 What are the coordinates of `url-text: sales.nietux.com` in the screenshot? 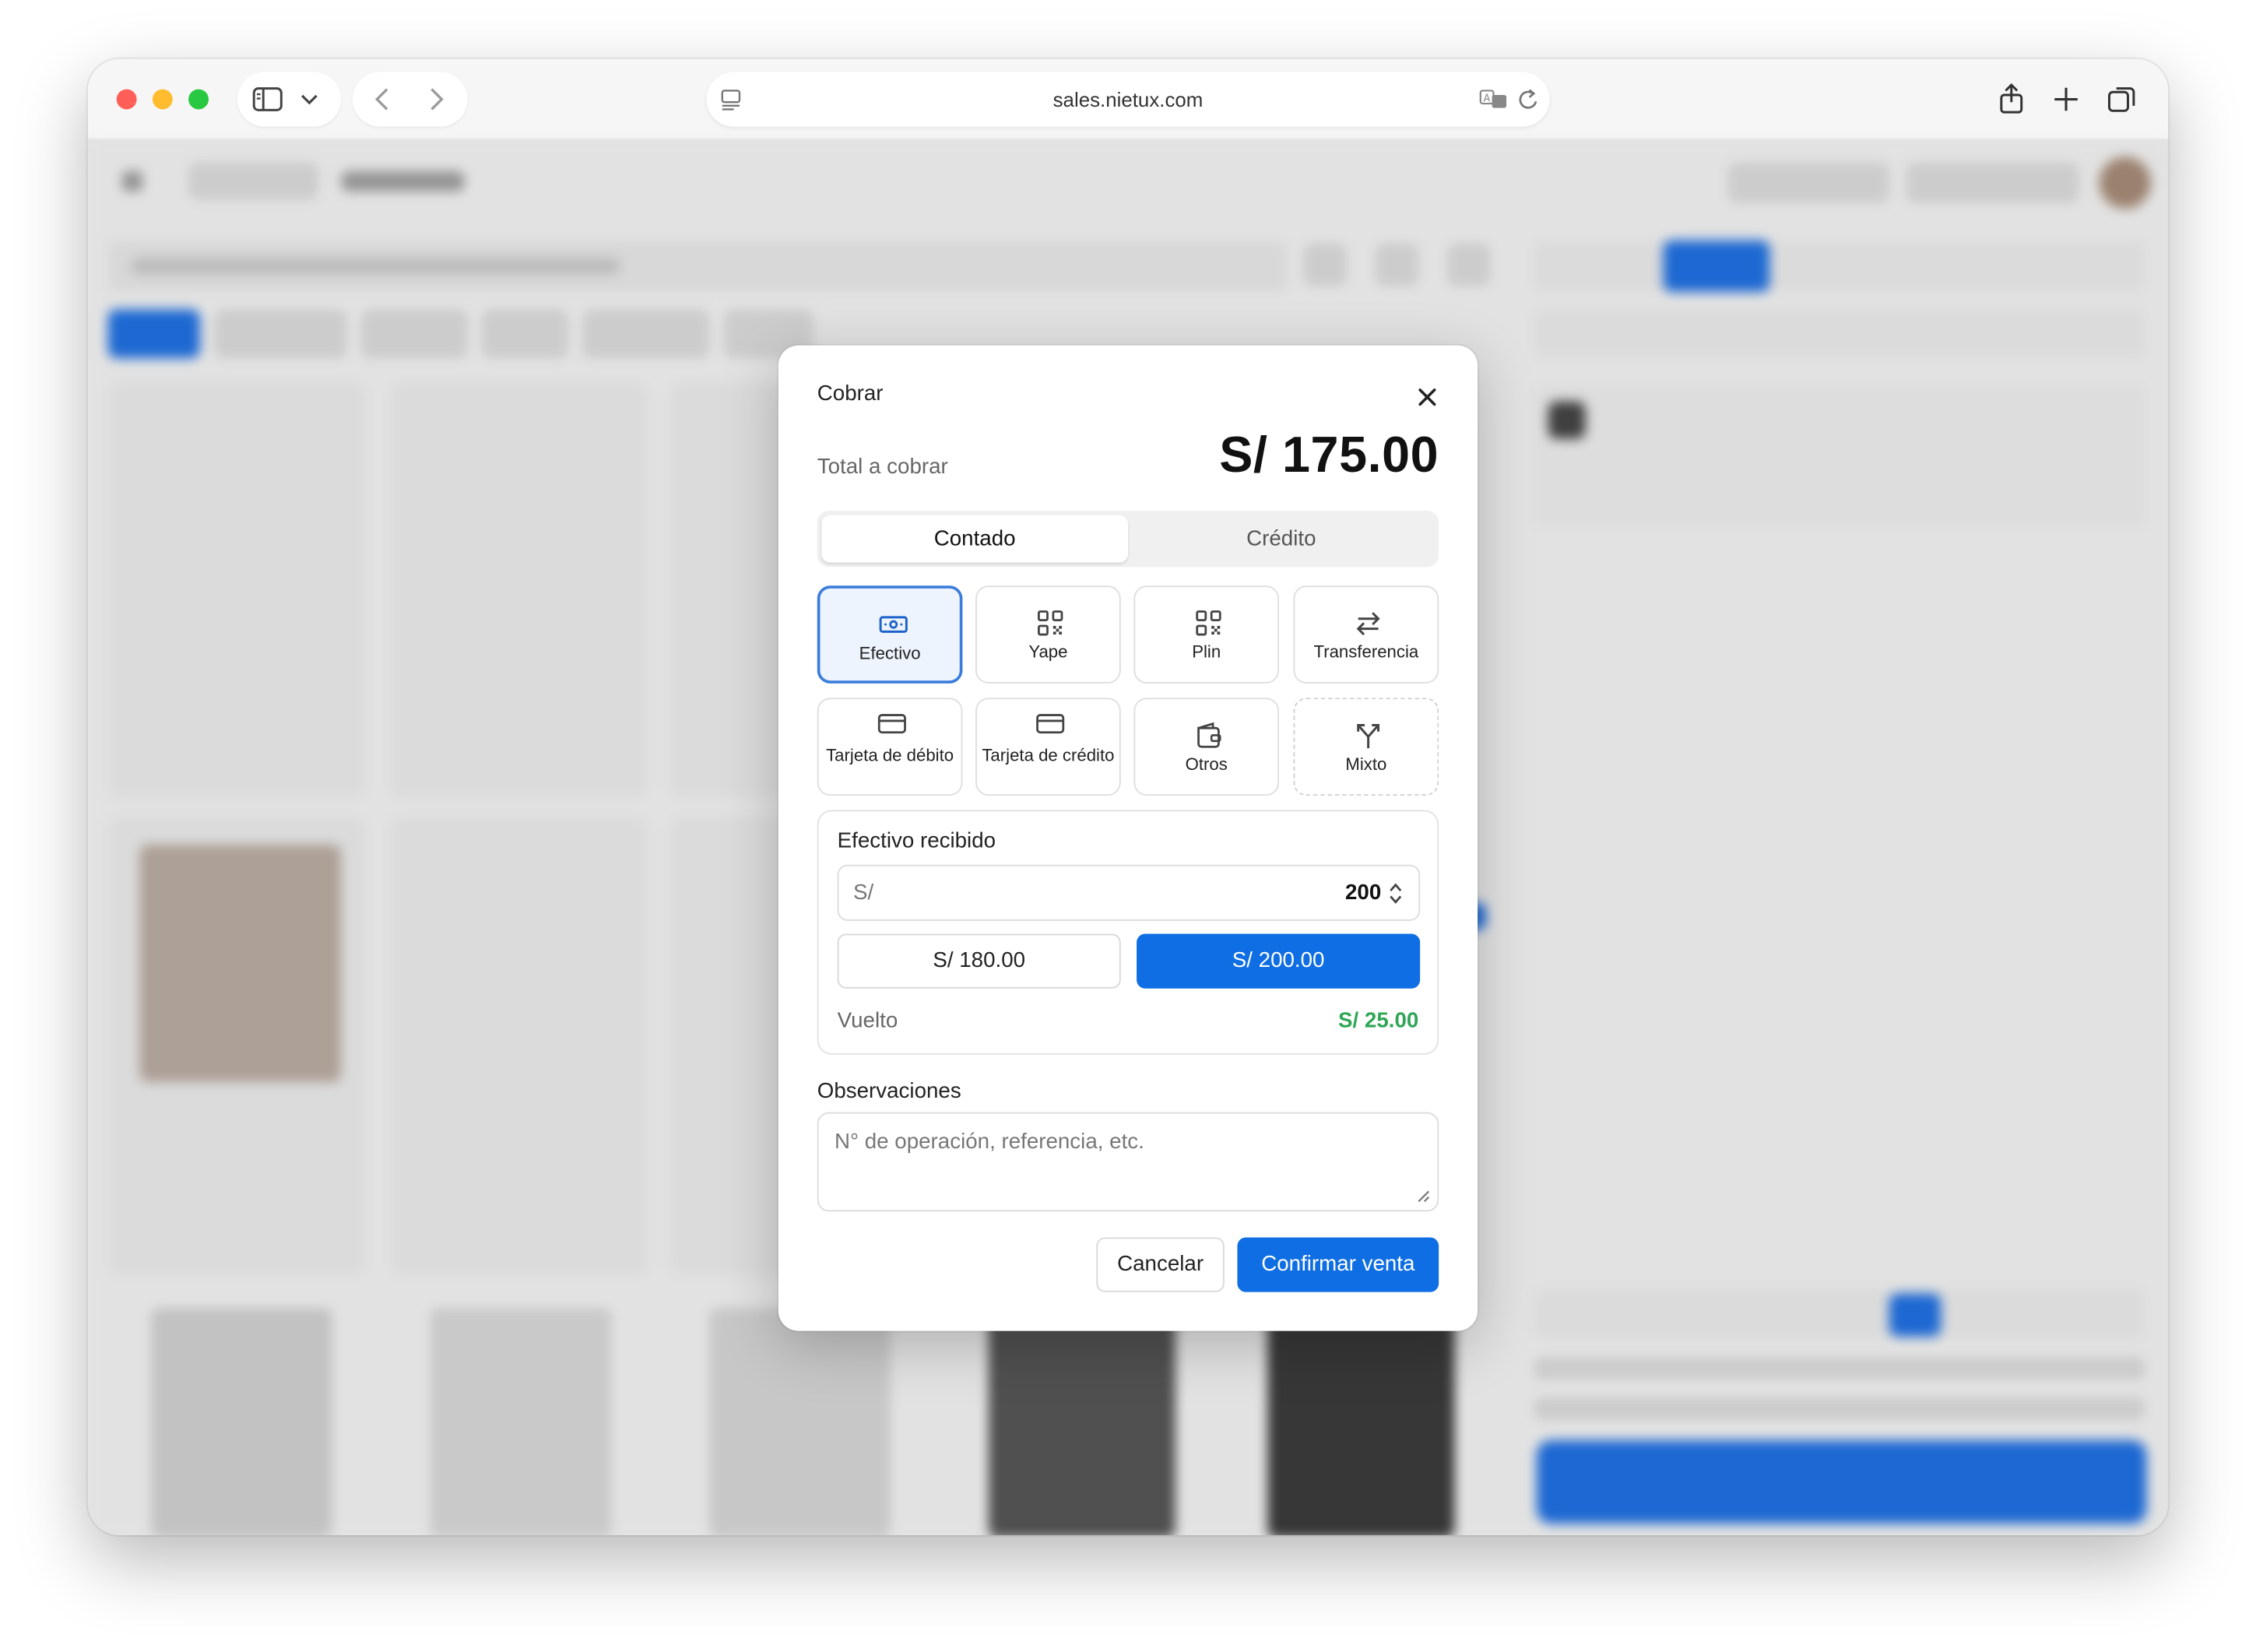 It's located at (1128, 99).